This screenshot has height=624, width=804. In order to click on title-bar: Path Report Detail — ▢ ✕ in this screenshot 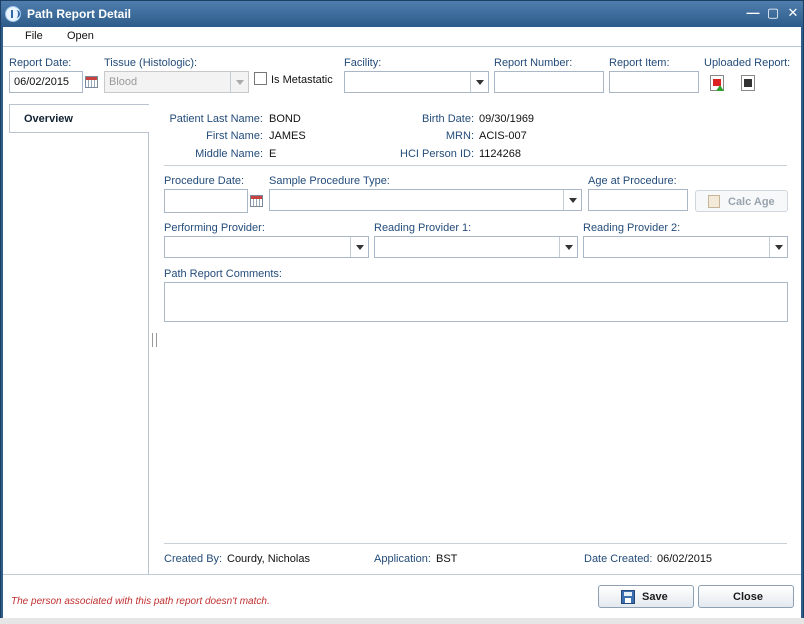, I will do `click(402, 14)`.